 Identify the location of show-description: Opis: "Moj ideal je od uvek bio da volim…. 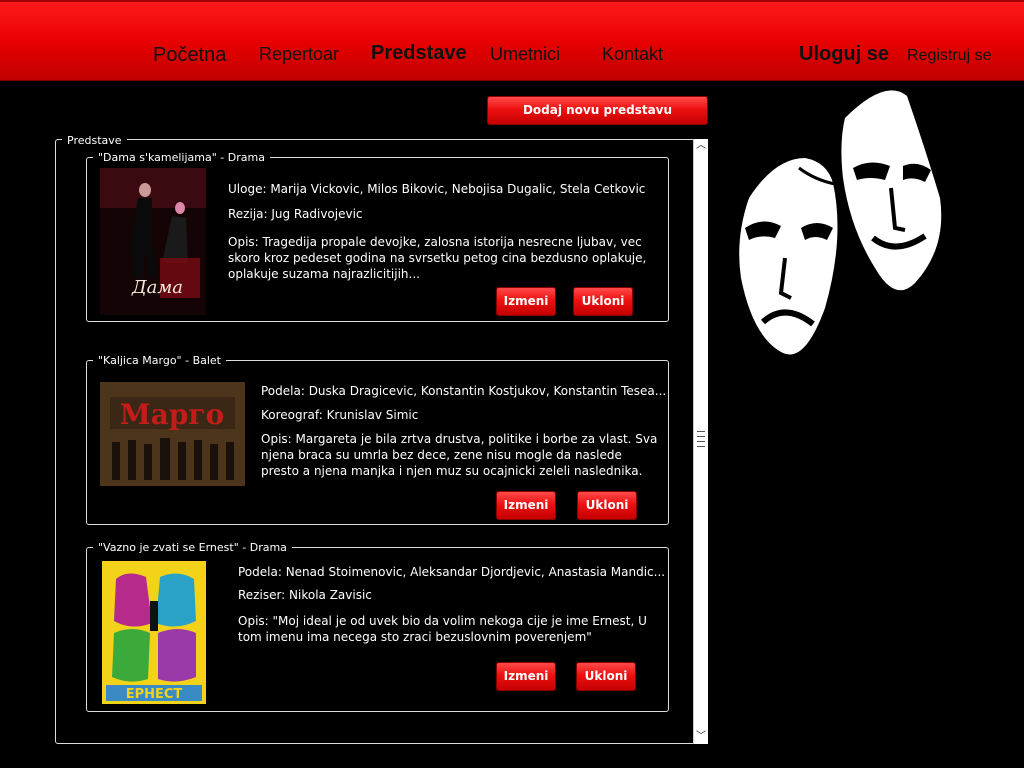
(442, 629).